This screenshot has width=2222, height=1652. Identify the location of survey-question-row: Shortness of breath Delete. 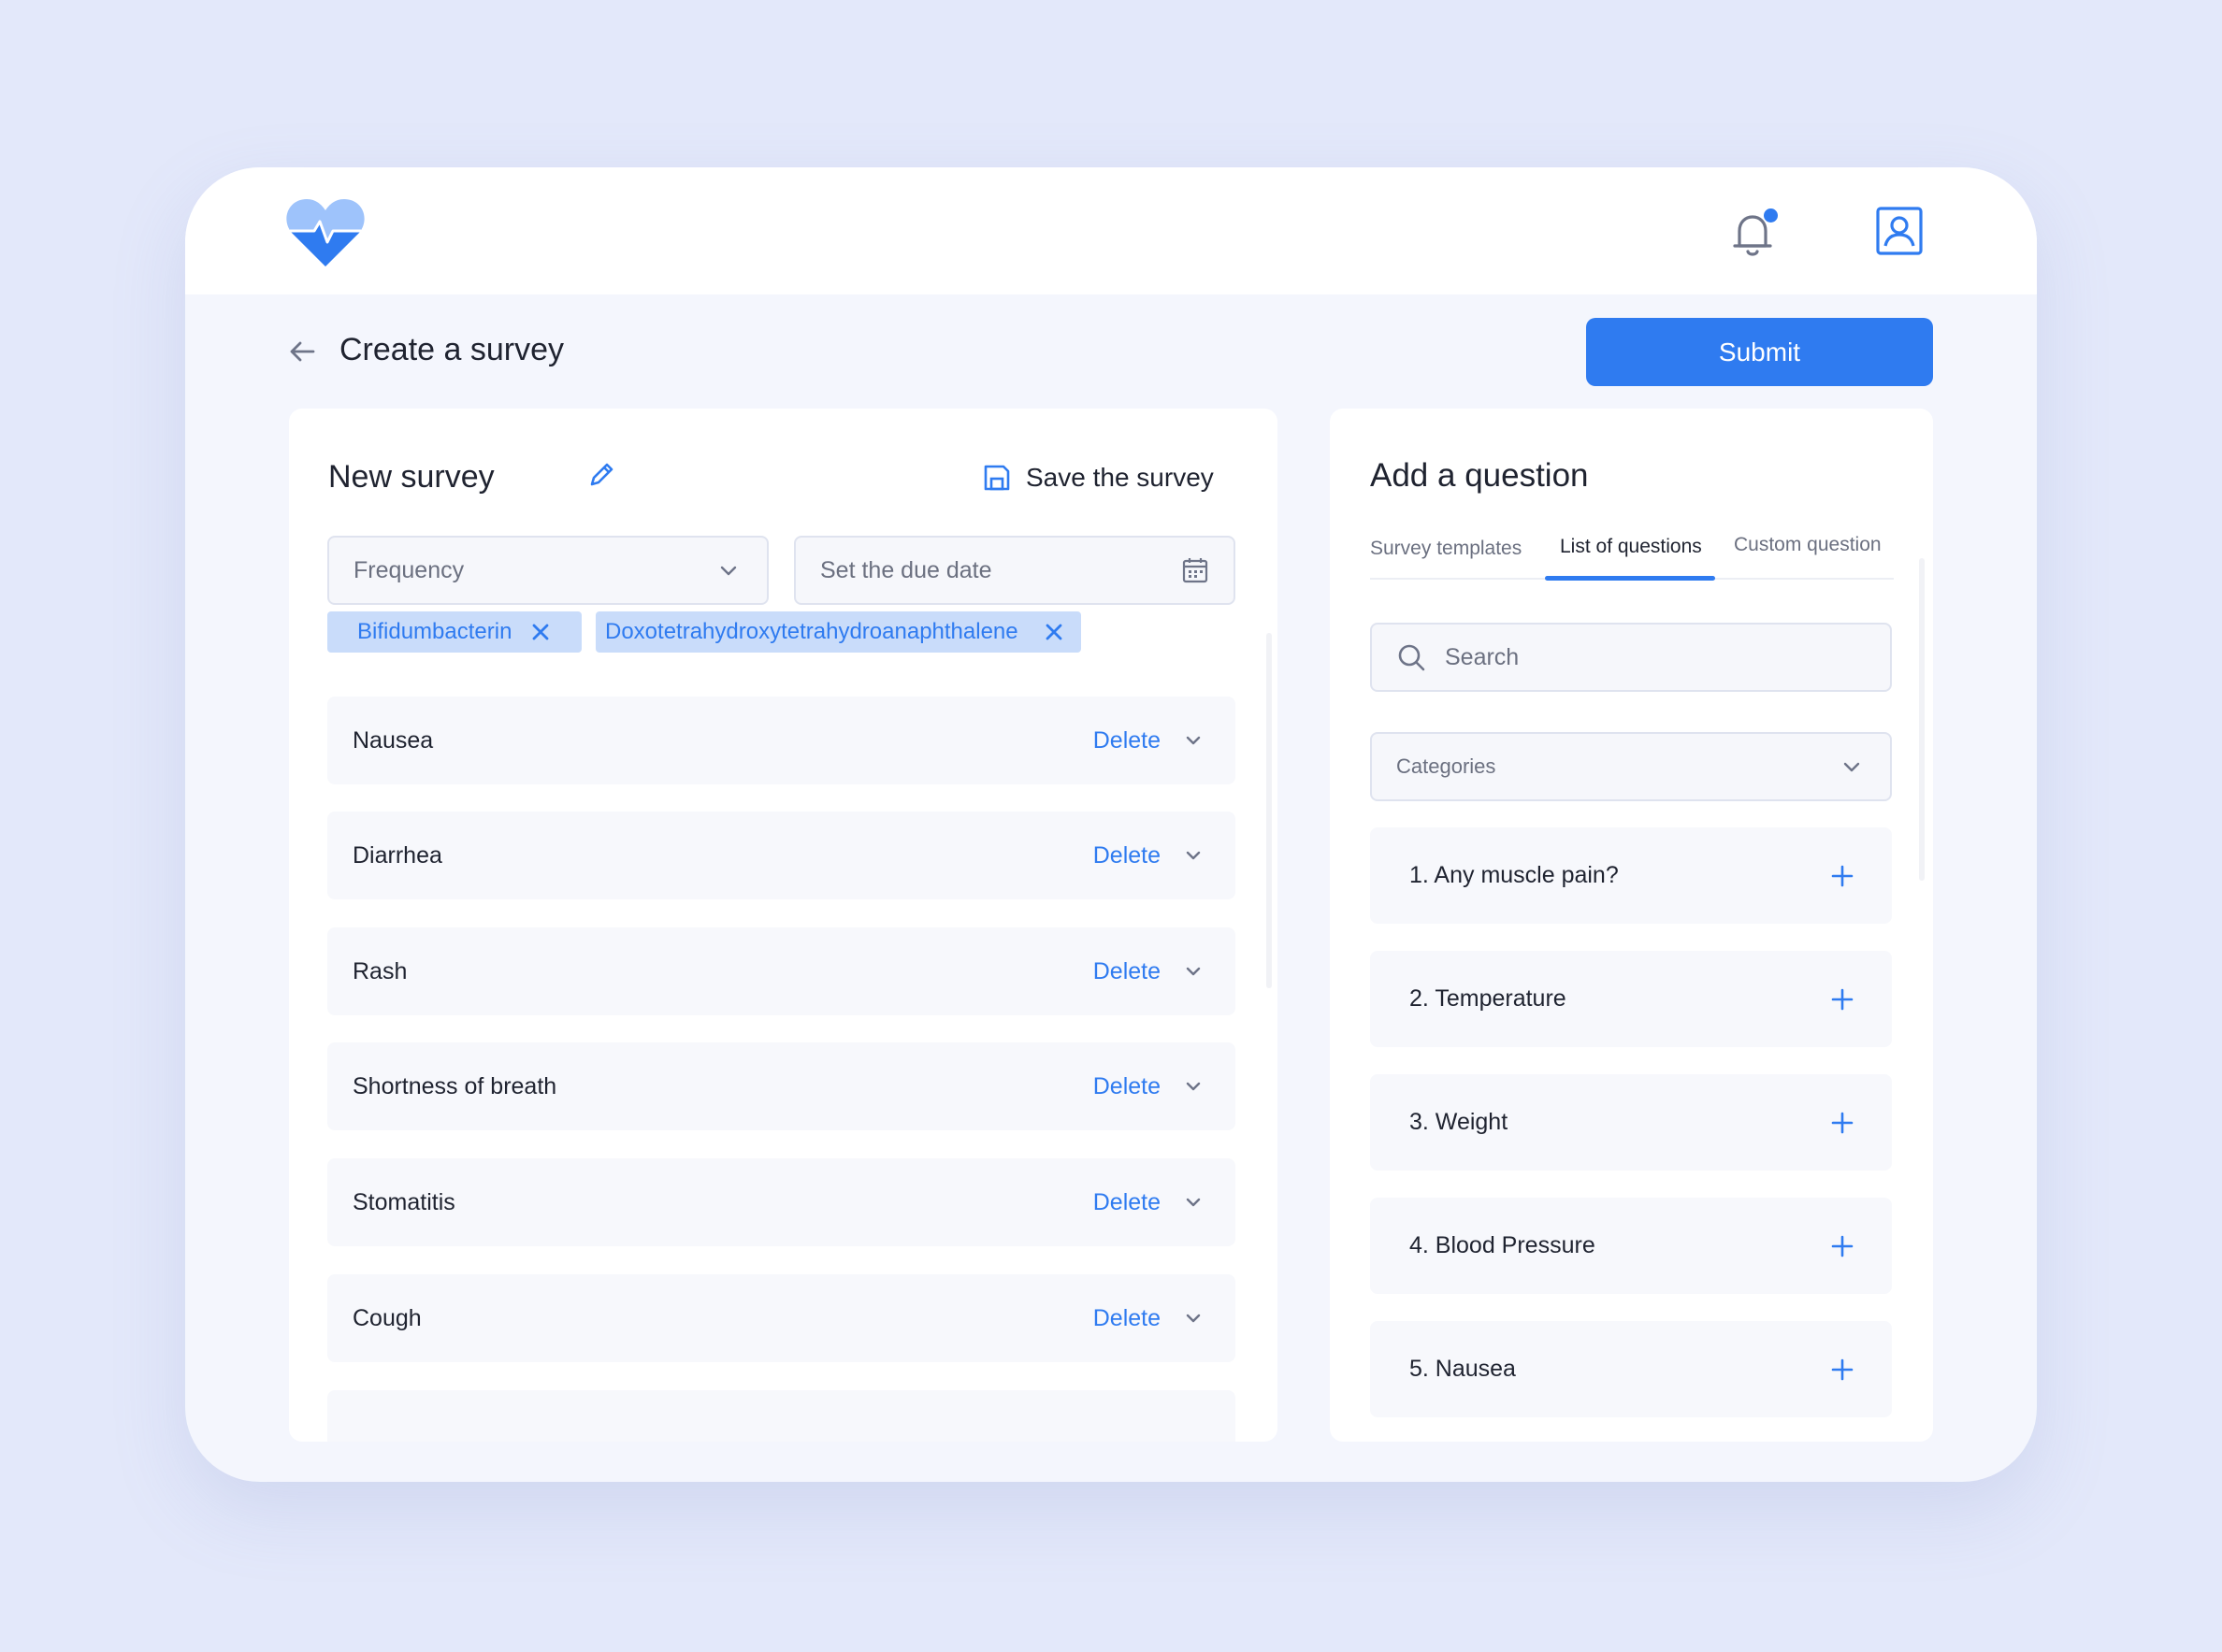
(781, 1086).